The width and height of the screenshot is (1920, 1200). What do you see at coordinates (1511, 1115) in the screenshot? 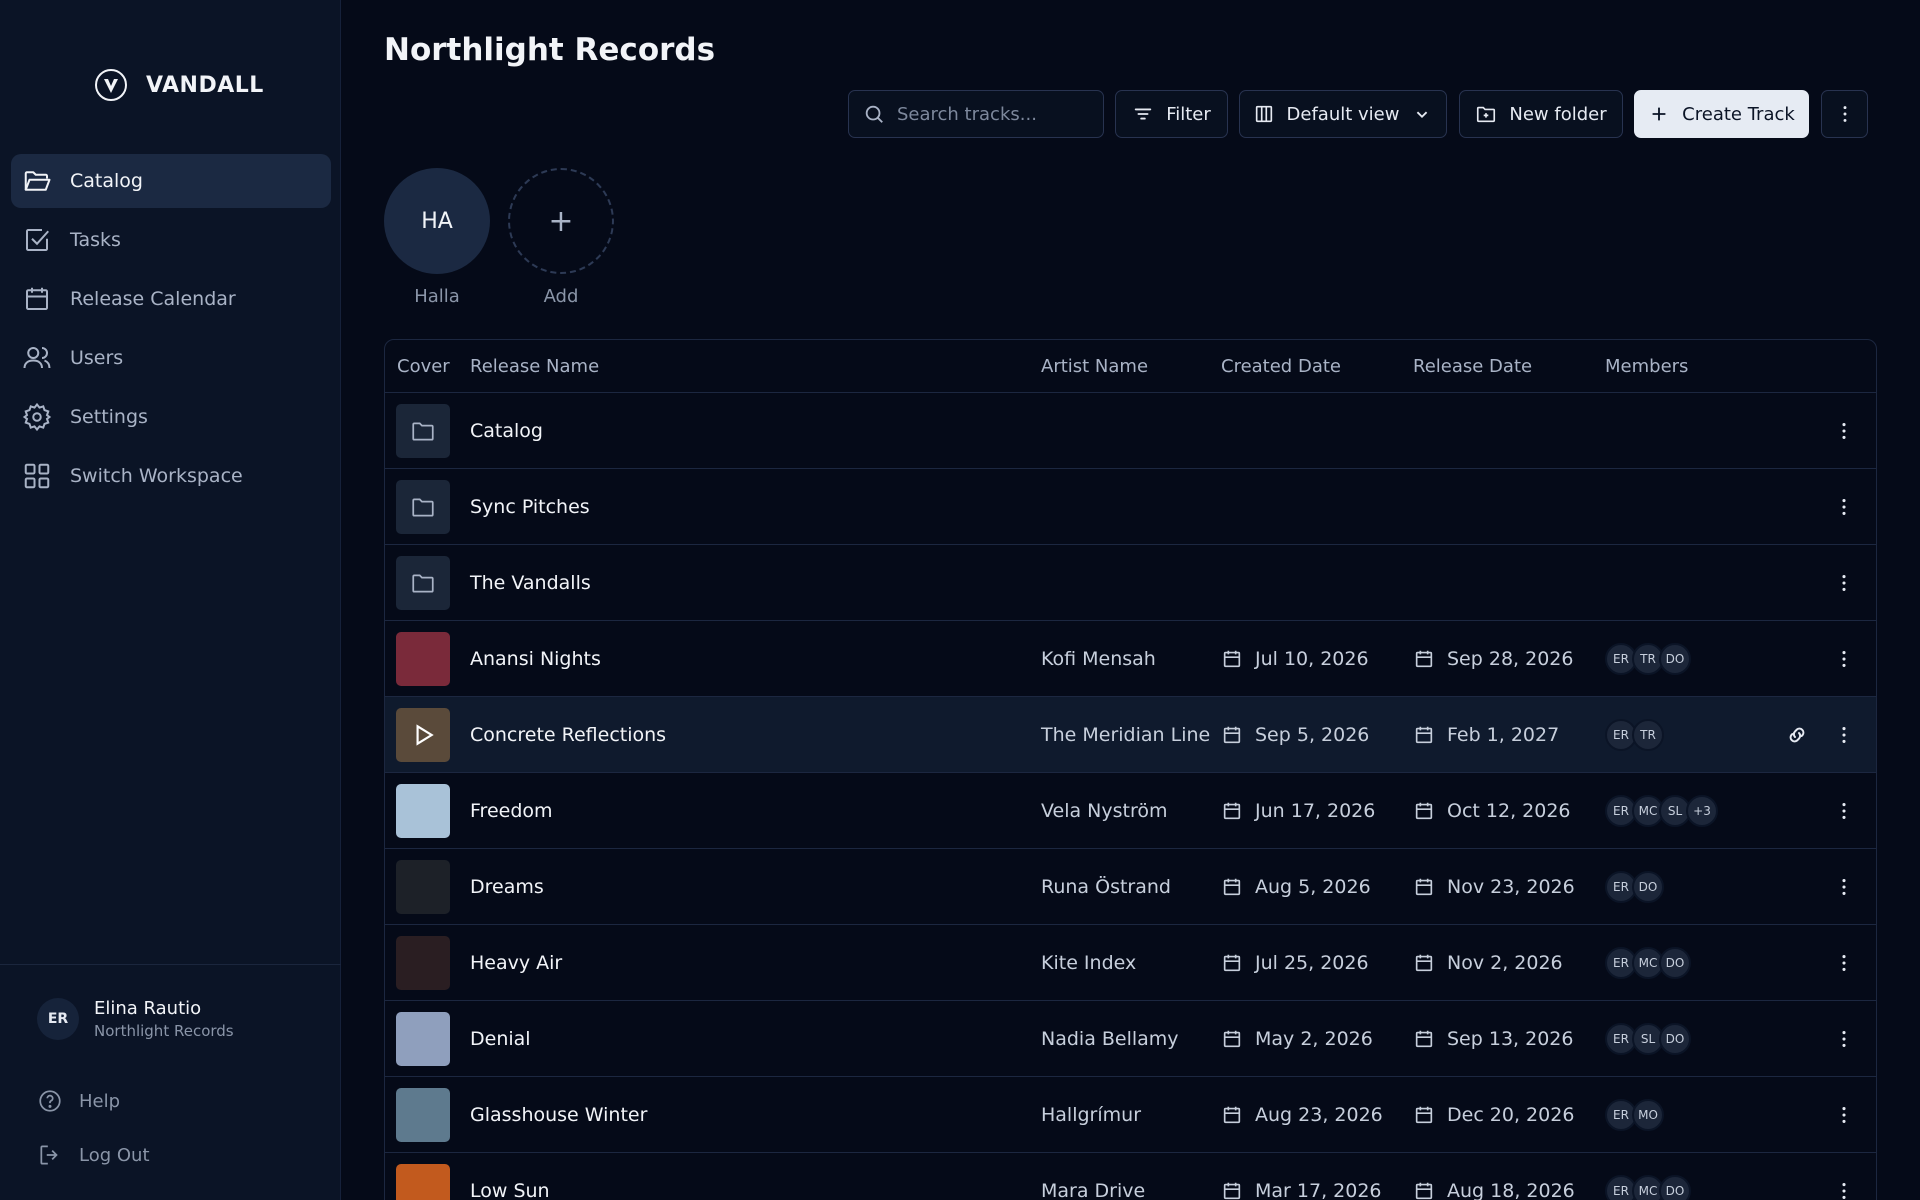
I see `release-date-text: Dec 20, 2026` at bounding box center [1511, 1115].